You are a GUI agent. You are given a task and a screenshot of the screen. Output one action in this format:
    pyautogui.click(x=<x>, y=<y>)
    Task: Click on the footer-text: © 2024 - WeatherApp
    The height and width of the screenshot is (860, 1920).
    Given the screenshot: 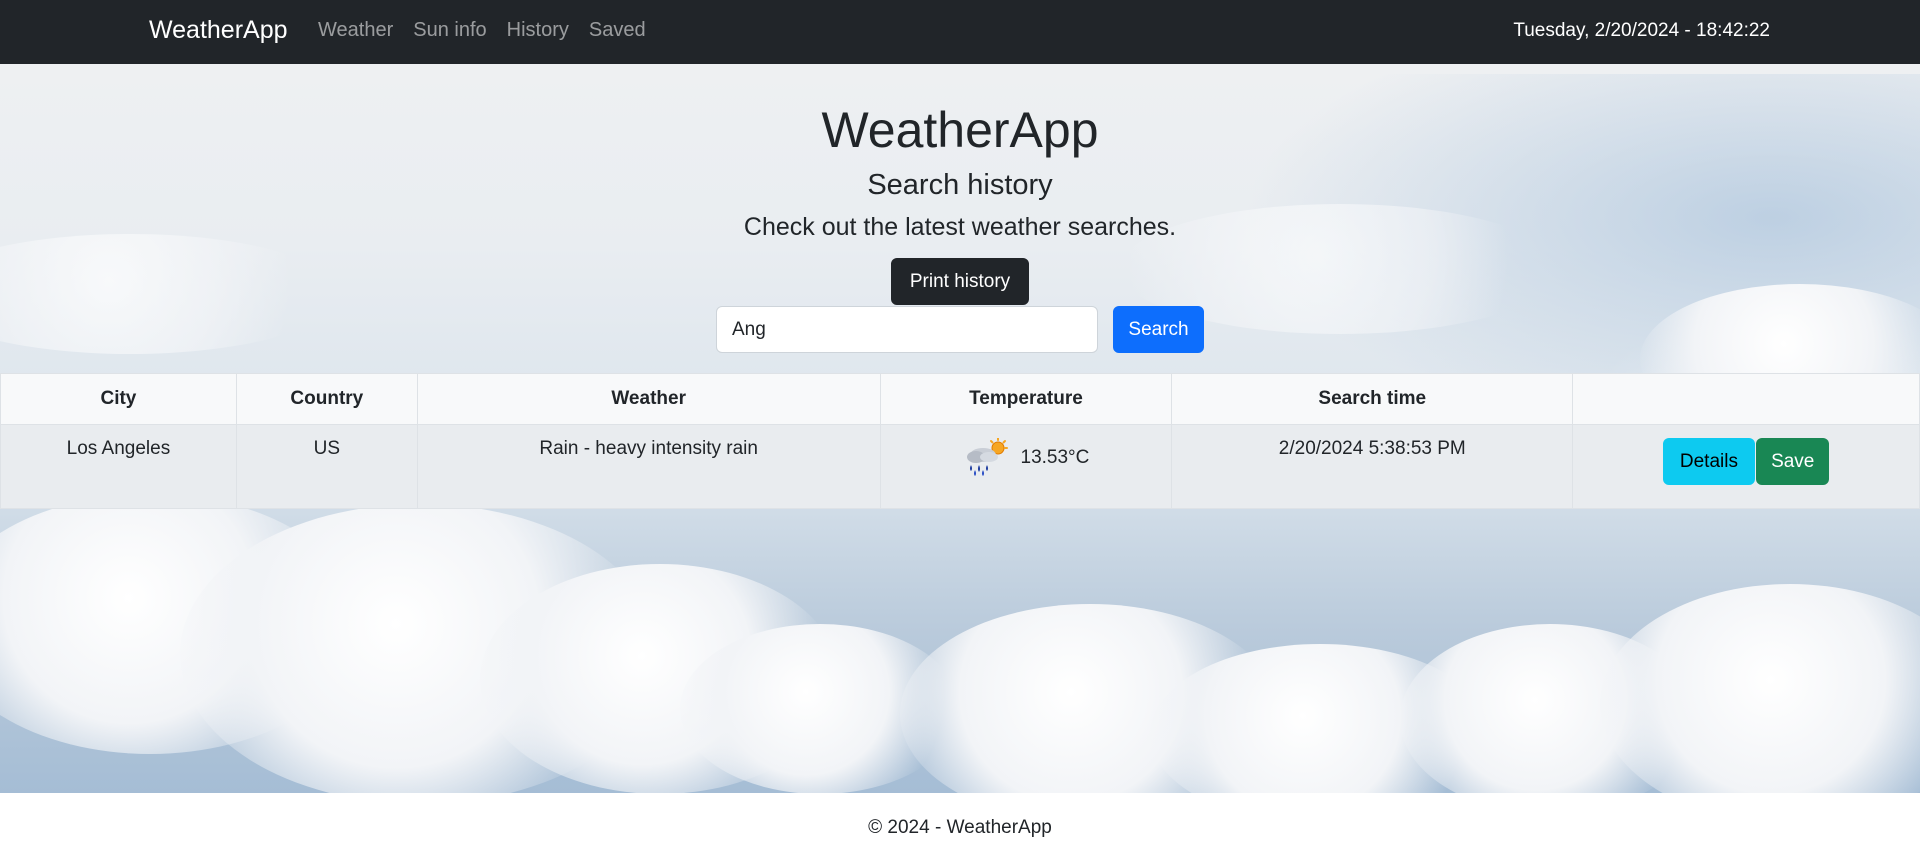 What is the action you would take?
    pyautogui.click(x=960, y=827)
    